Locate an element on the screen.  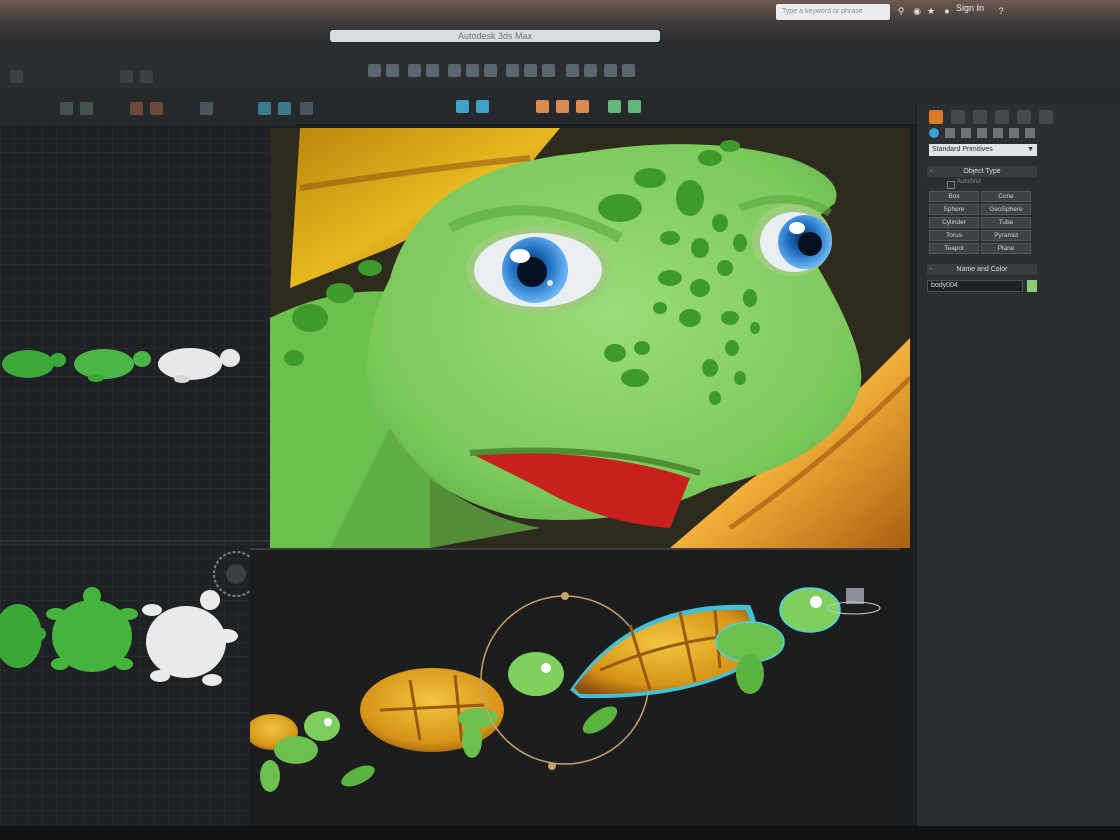
document-title: Autodesk 3ds Max is located at coordinates (495, 36).